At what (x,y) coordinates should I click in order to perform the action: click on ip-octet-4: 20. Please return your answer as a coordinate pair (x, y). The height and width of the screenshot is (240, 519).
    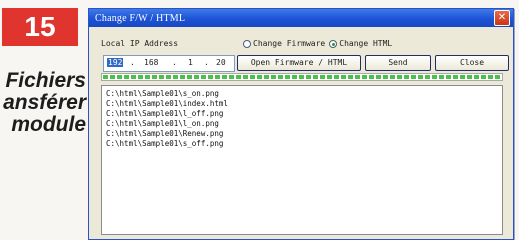
    Looking at the image, I should click on (221, 62).